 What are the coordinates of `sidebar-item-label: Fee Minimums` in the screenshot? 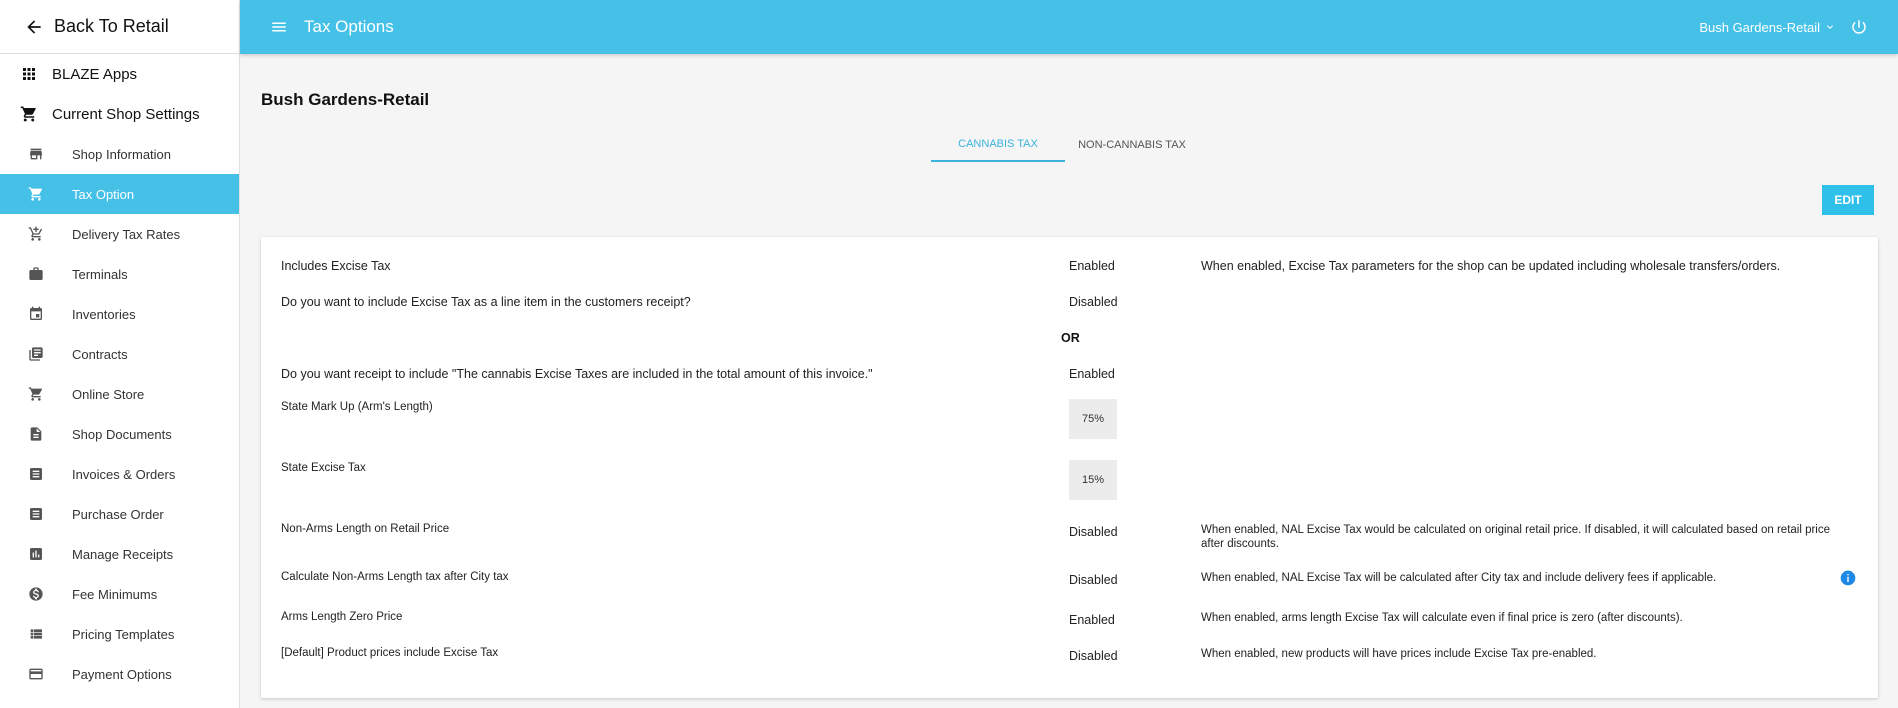 It's located at (115, 594).